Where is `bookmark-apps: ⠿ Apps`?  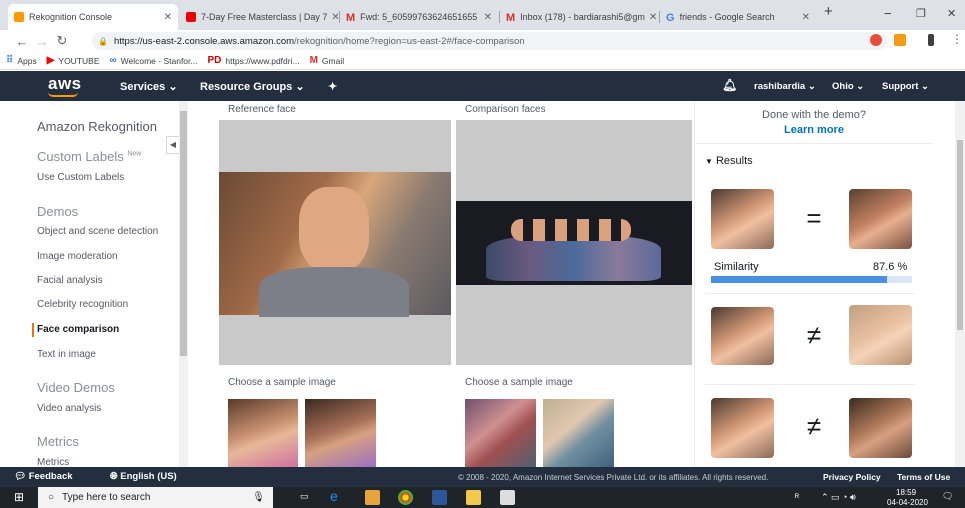
bookmark-apps: ⠿ Apps is located at coordinates (21, 60).